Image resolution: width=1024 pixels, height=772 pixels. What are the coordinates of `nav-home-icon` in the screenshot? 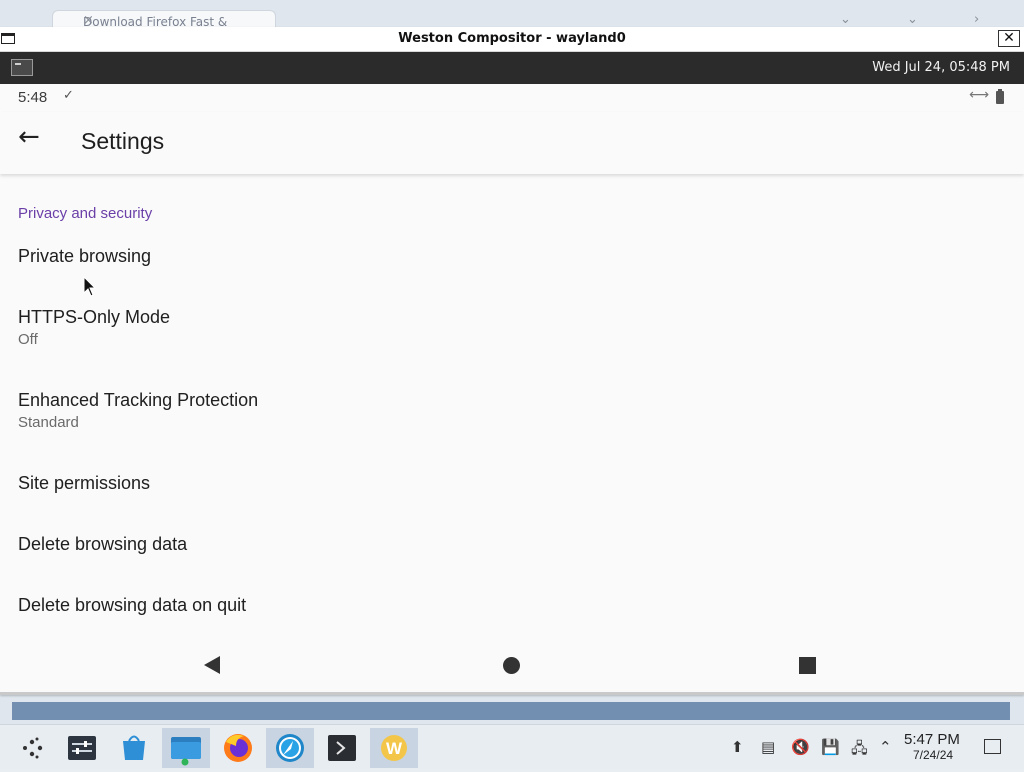 It's located at (511, 665).